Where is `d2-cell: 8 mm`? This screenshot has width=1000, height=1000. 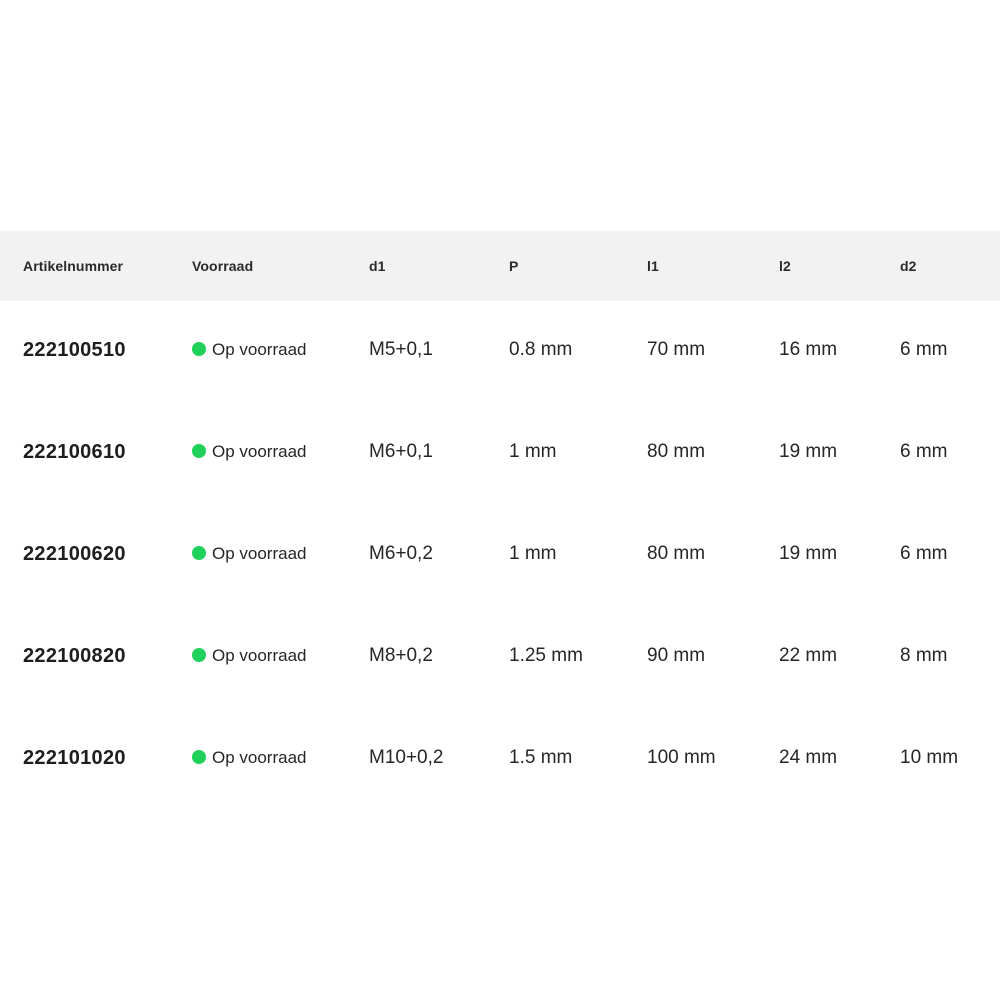 d2-cell: 8 mm is located at coordinates (924, 655).